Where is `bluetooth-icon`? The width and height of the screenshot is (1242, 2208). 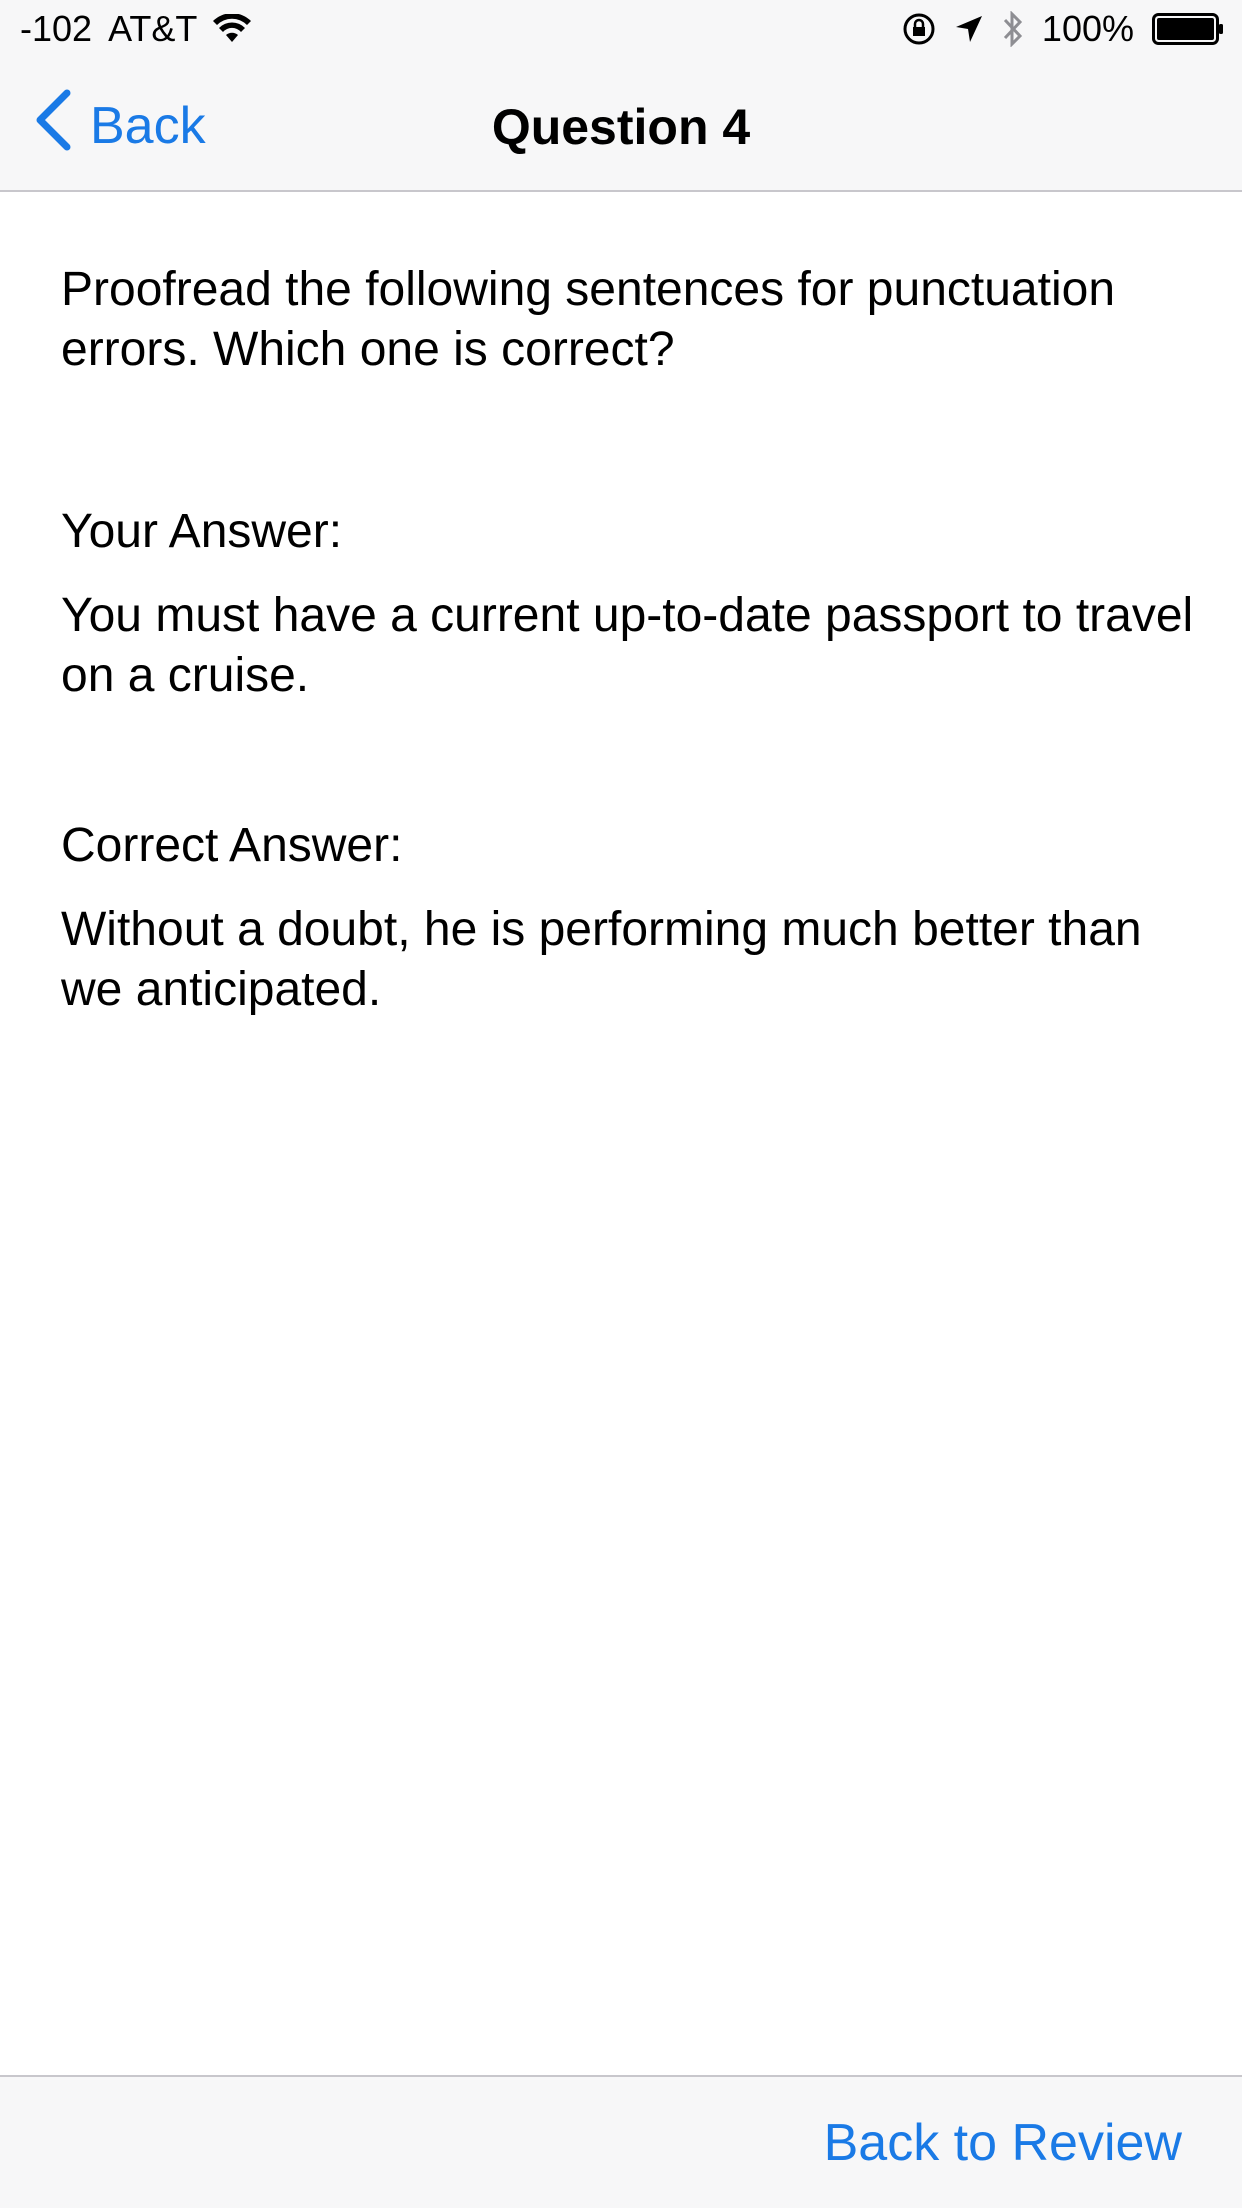 bluetooth-icon is located at coordinates (1013, 29).